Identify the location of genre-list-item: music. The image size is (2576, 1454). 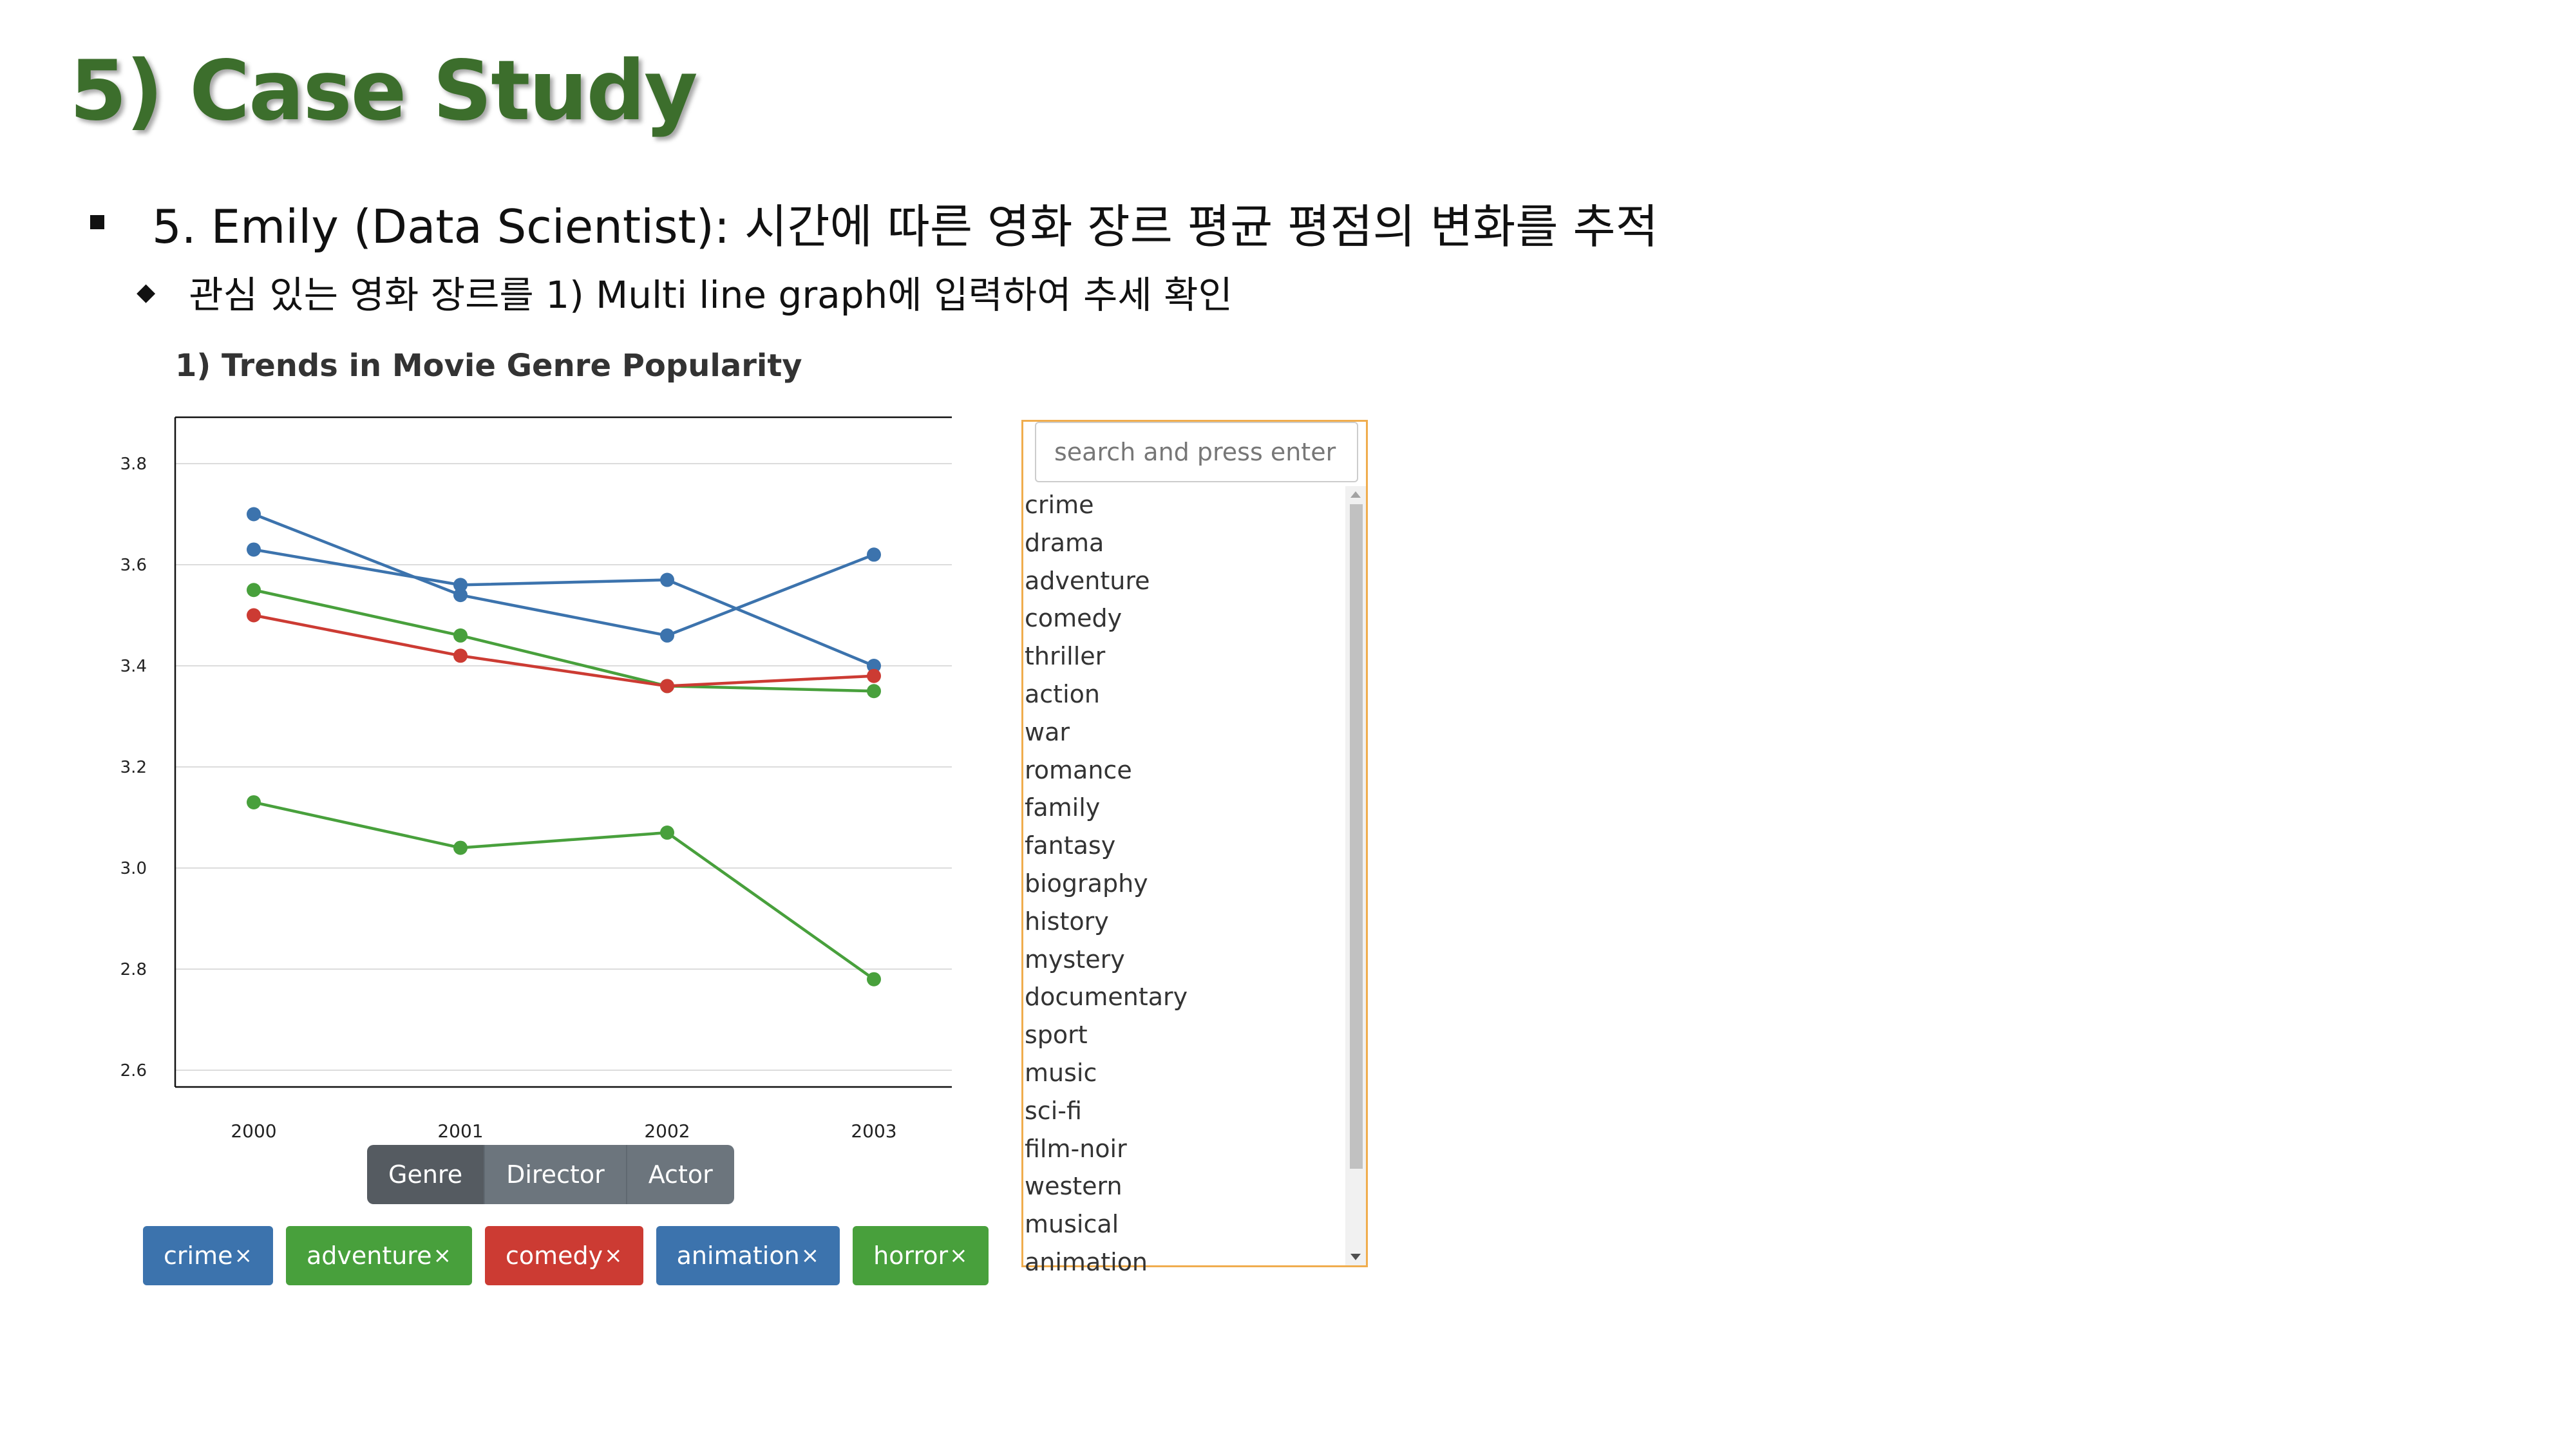
(1184, 1073).